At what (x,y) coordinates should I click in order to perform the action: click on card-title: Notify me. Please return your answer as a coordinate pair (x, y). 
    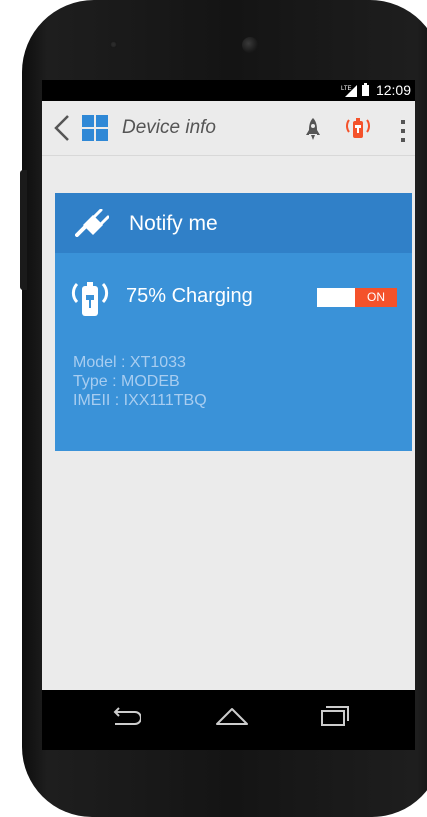
    Looking at the image, I should click on (173, 223).